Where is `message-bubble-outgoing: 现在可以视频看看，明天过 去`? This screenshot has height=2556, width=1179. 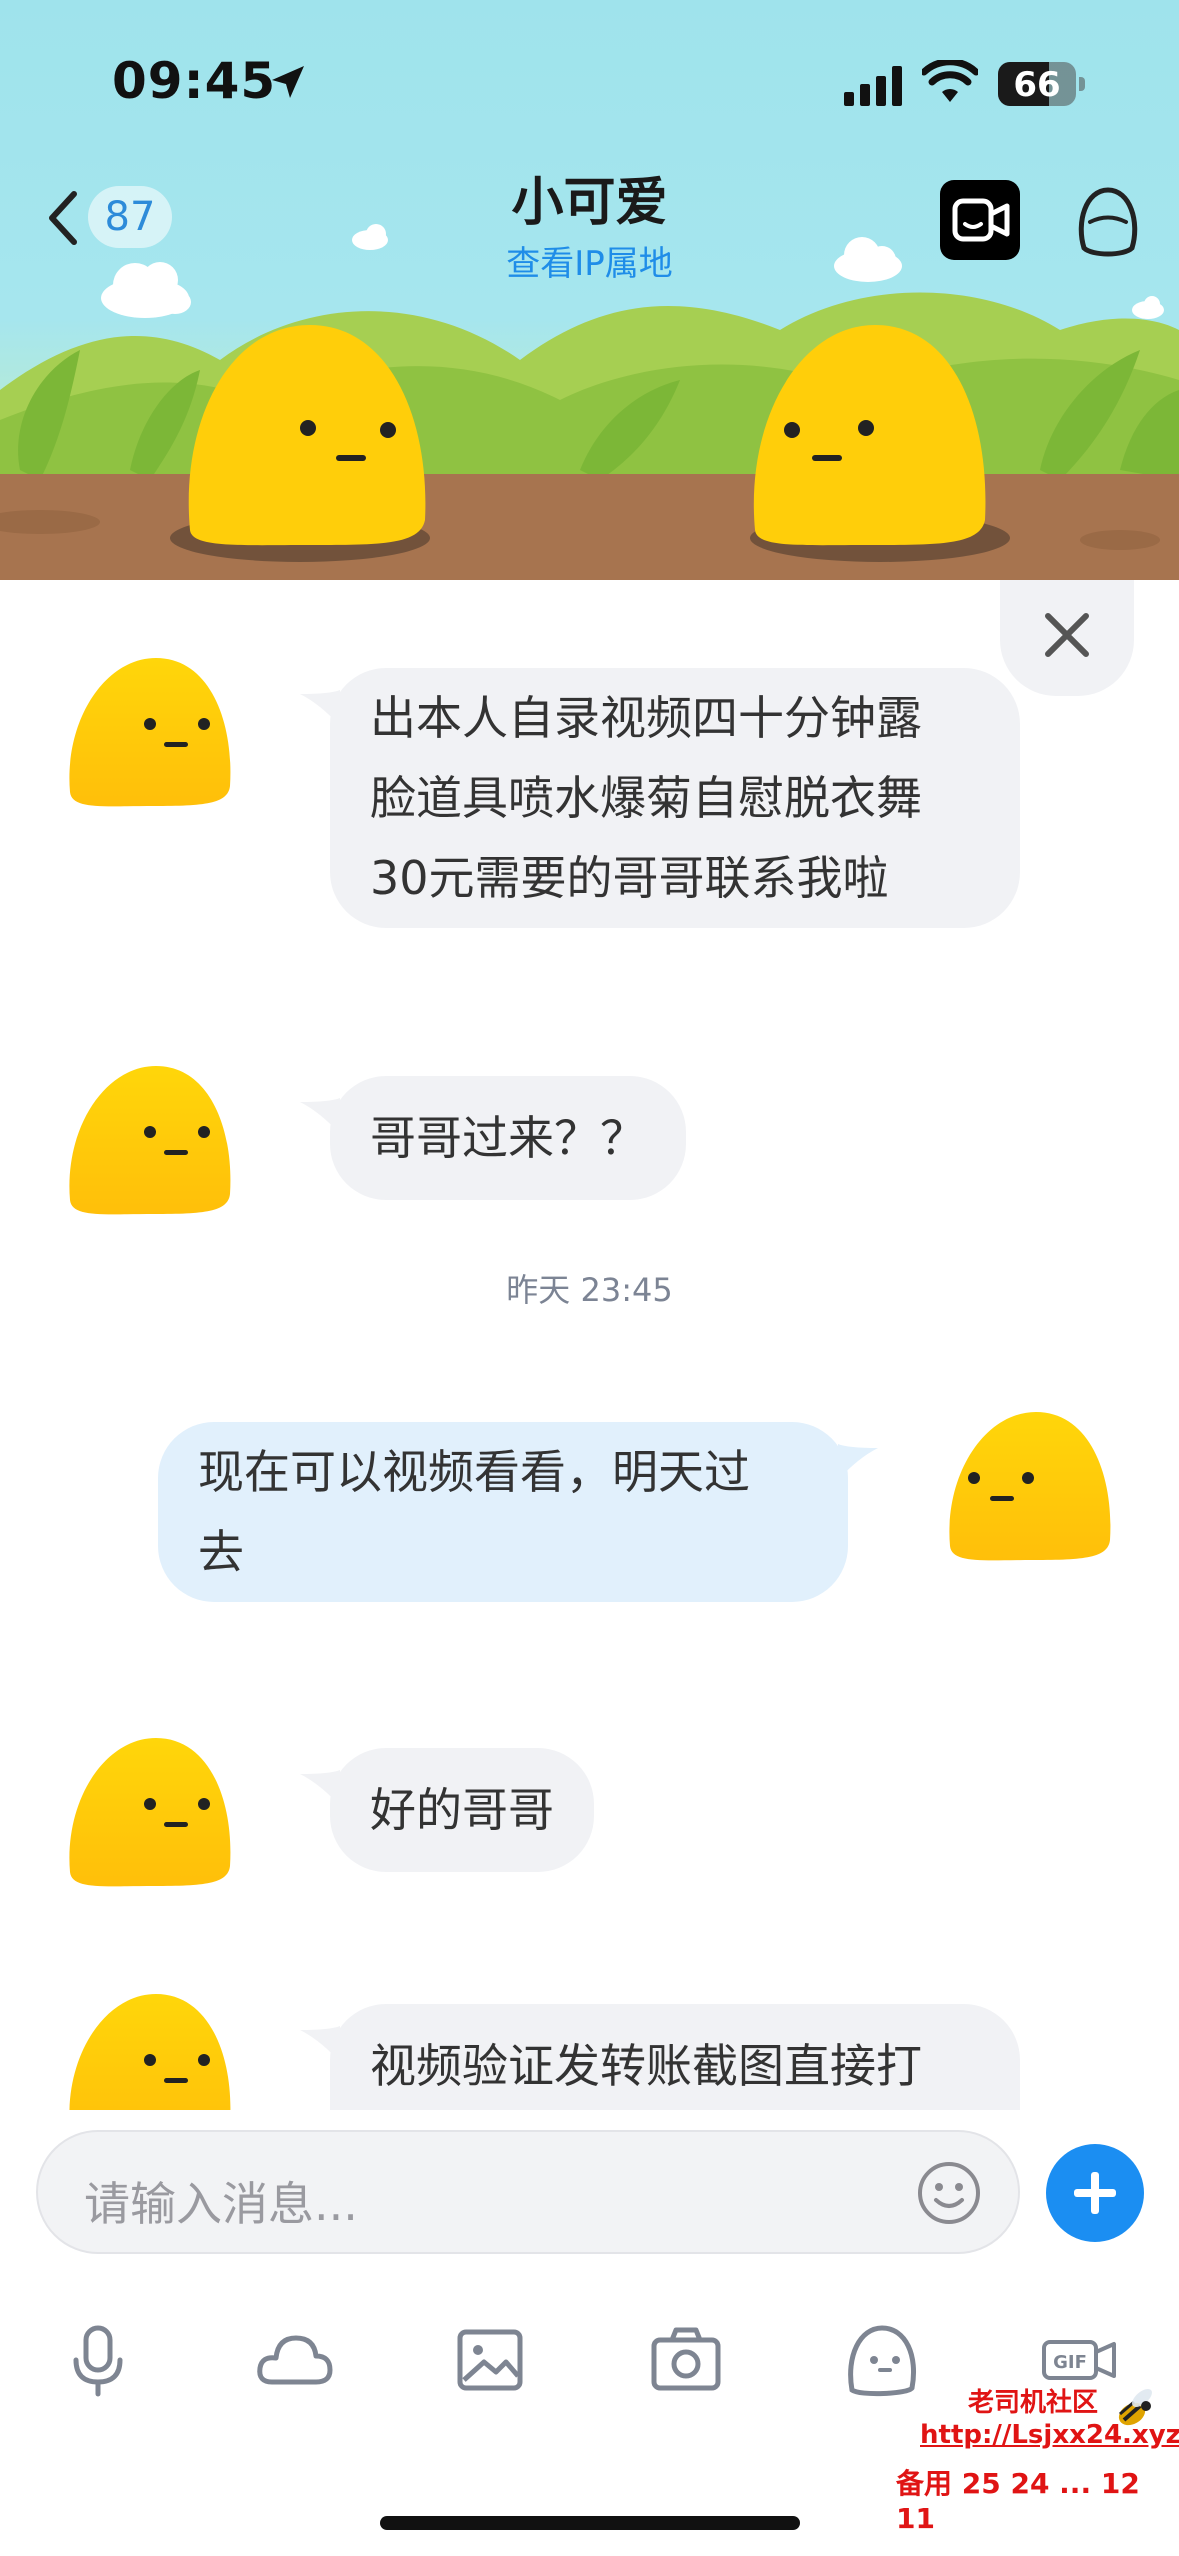 message-bubble-outgoing: 现在可以视频看看，明天过 去 is located at coordinates (503, 1512).